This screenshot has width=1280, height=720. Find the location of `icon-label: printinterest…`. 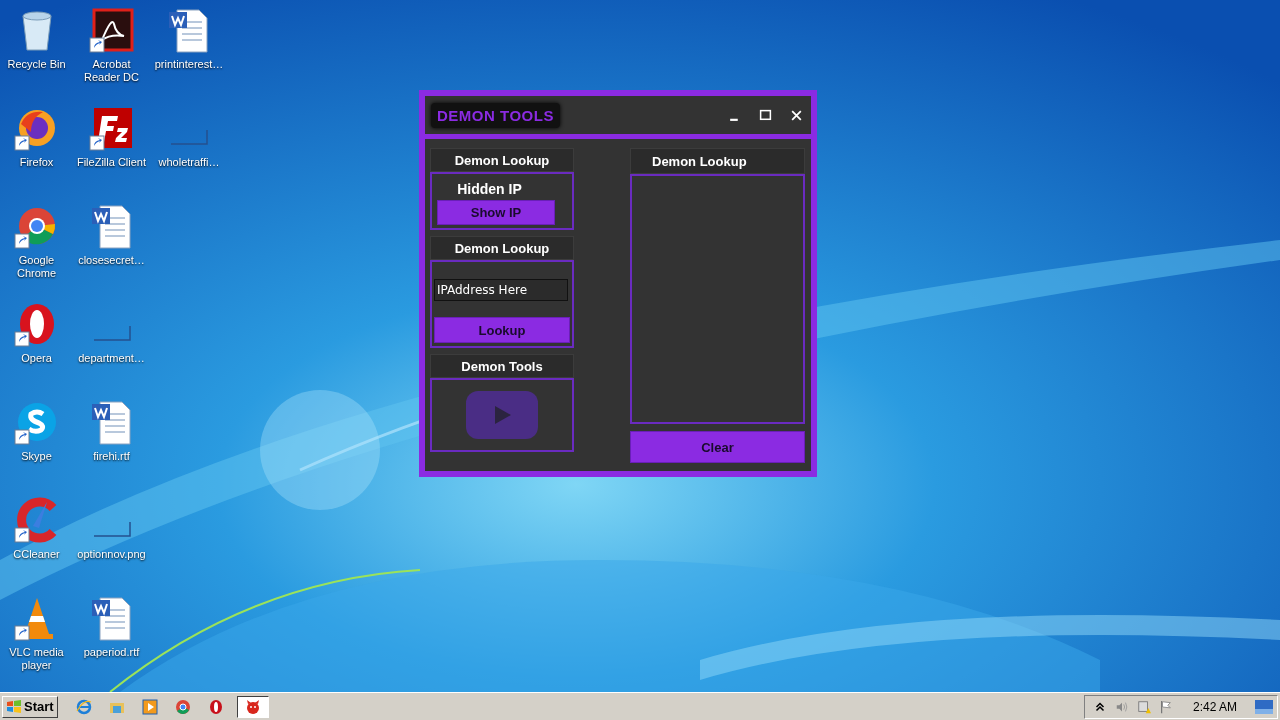

icon-label: printinterest… is located at coordinates (189, 64).